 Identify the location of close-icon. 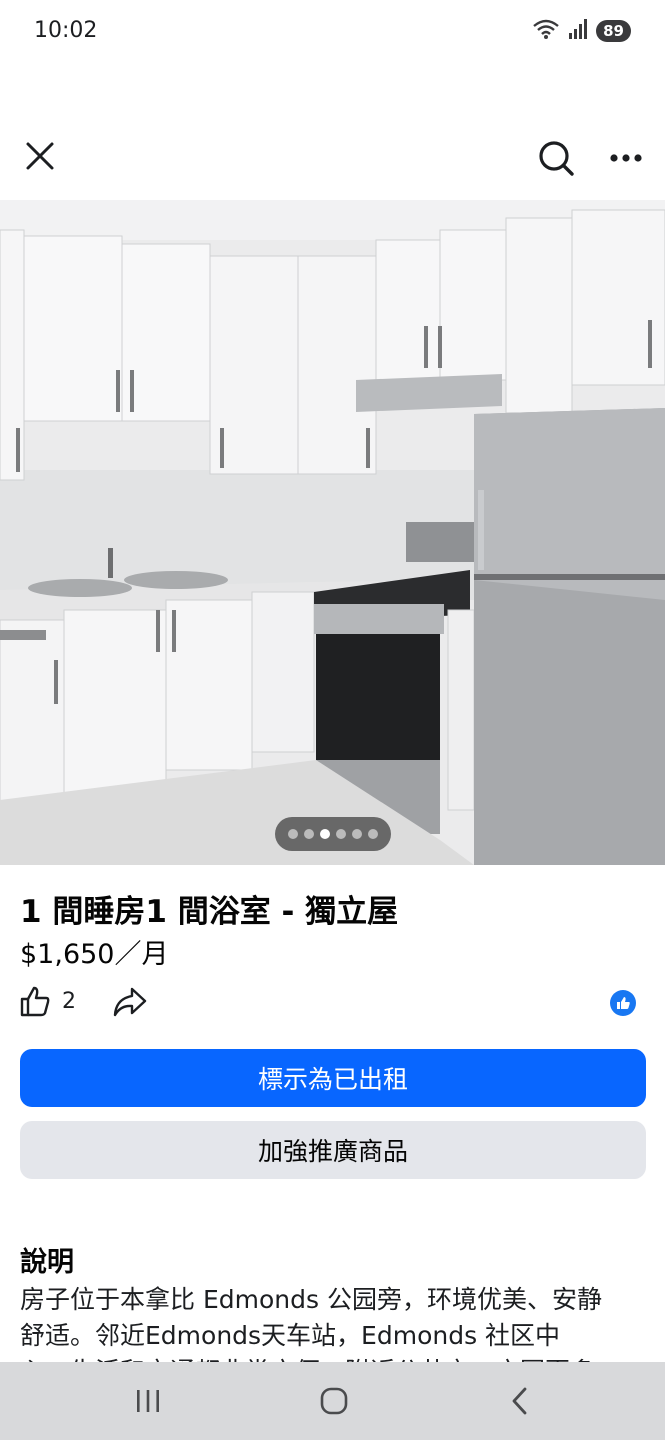
(40, 156).